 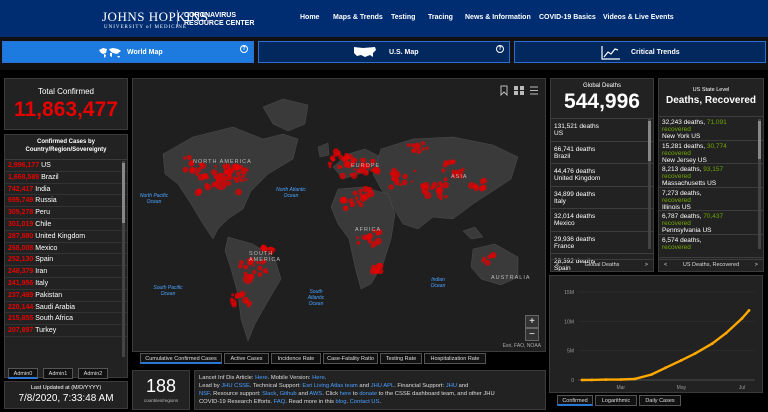 I want to click on tab-admin0: Admin0, so click(x=23, y=373).